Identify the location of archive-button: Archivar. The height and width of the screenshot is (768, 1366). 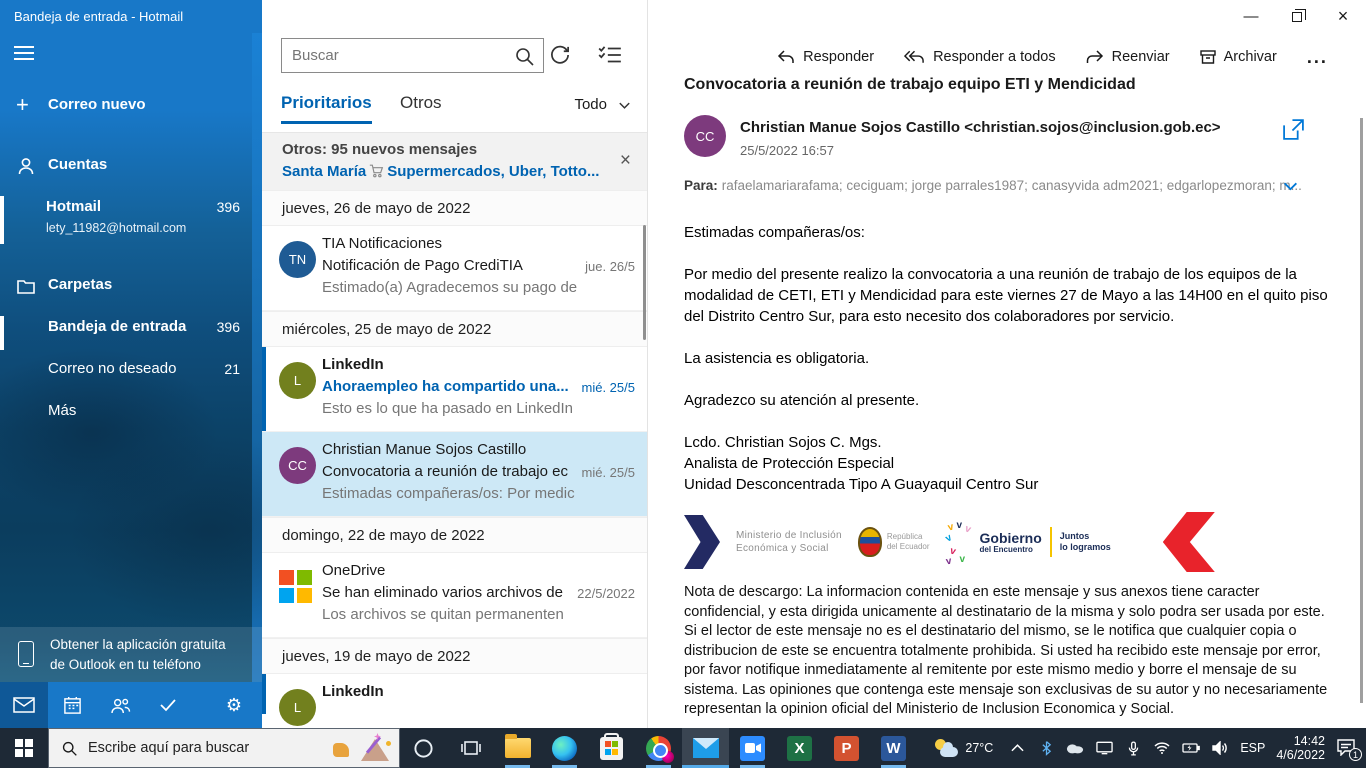
(1238, 57).